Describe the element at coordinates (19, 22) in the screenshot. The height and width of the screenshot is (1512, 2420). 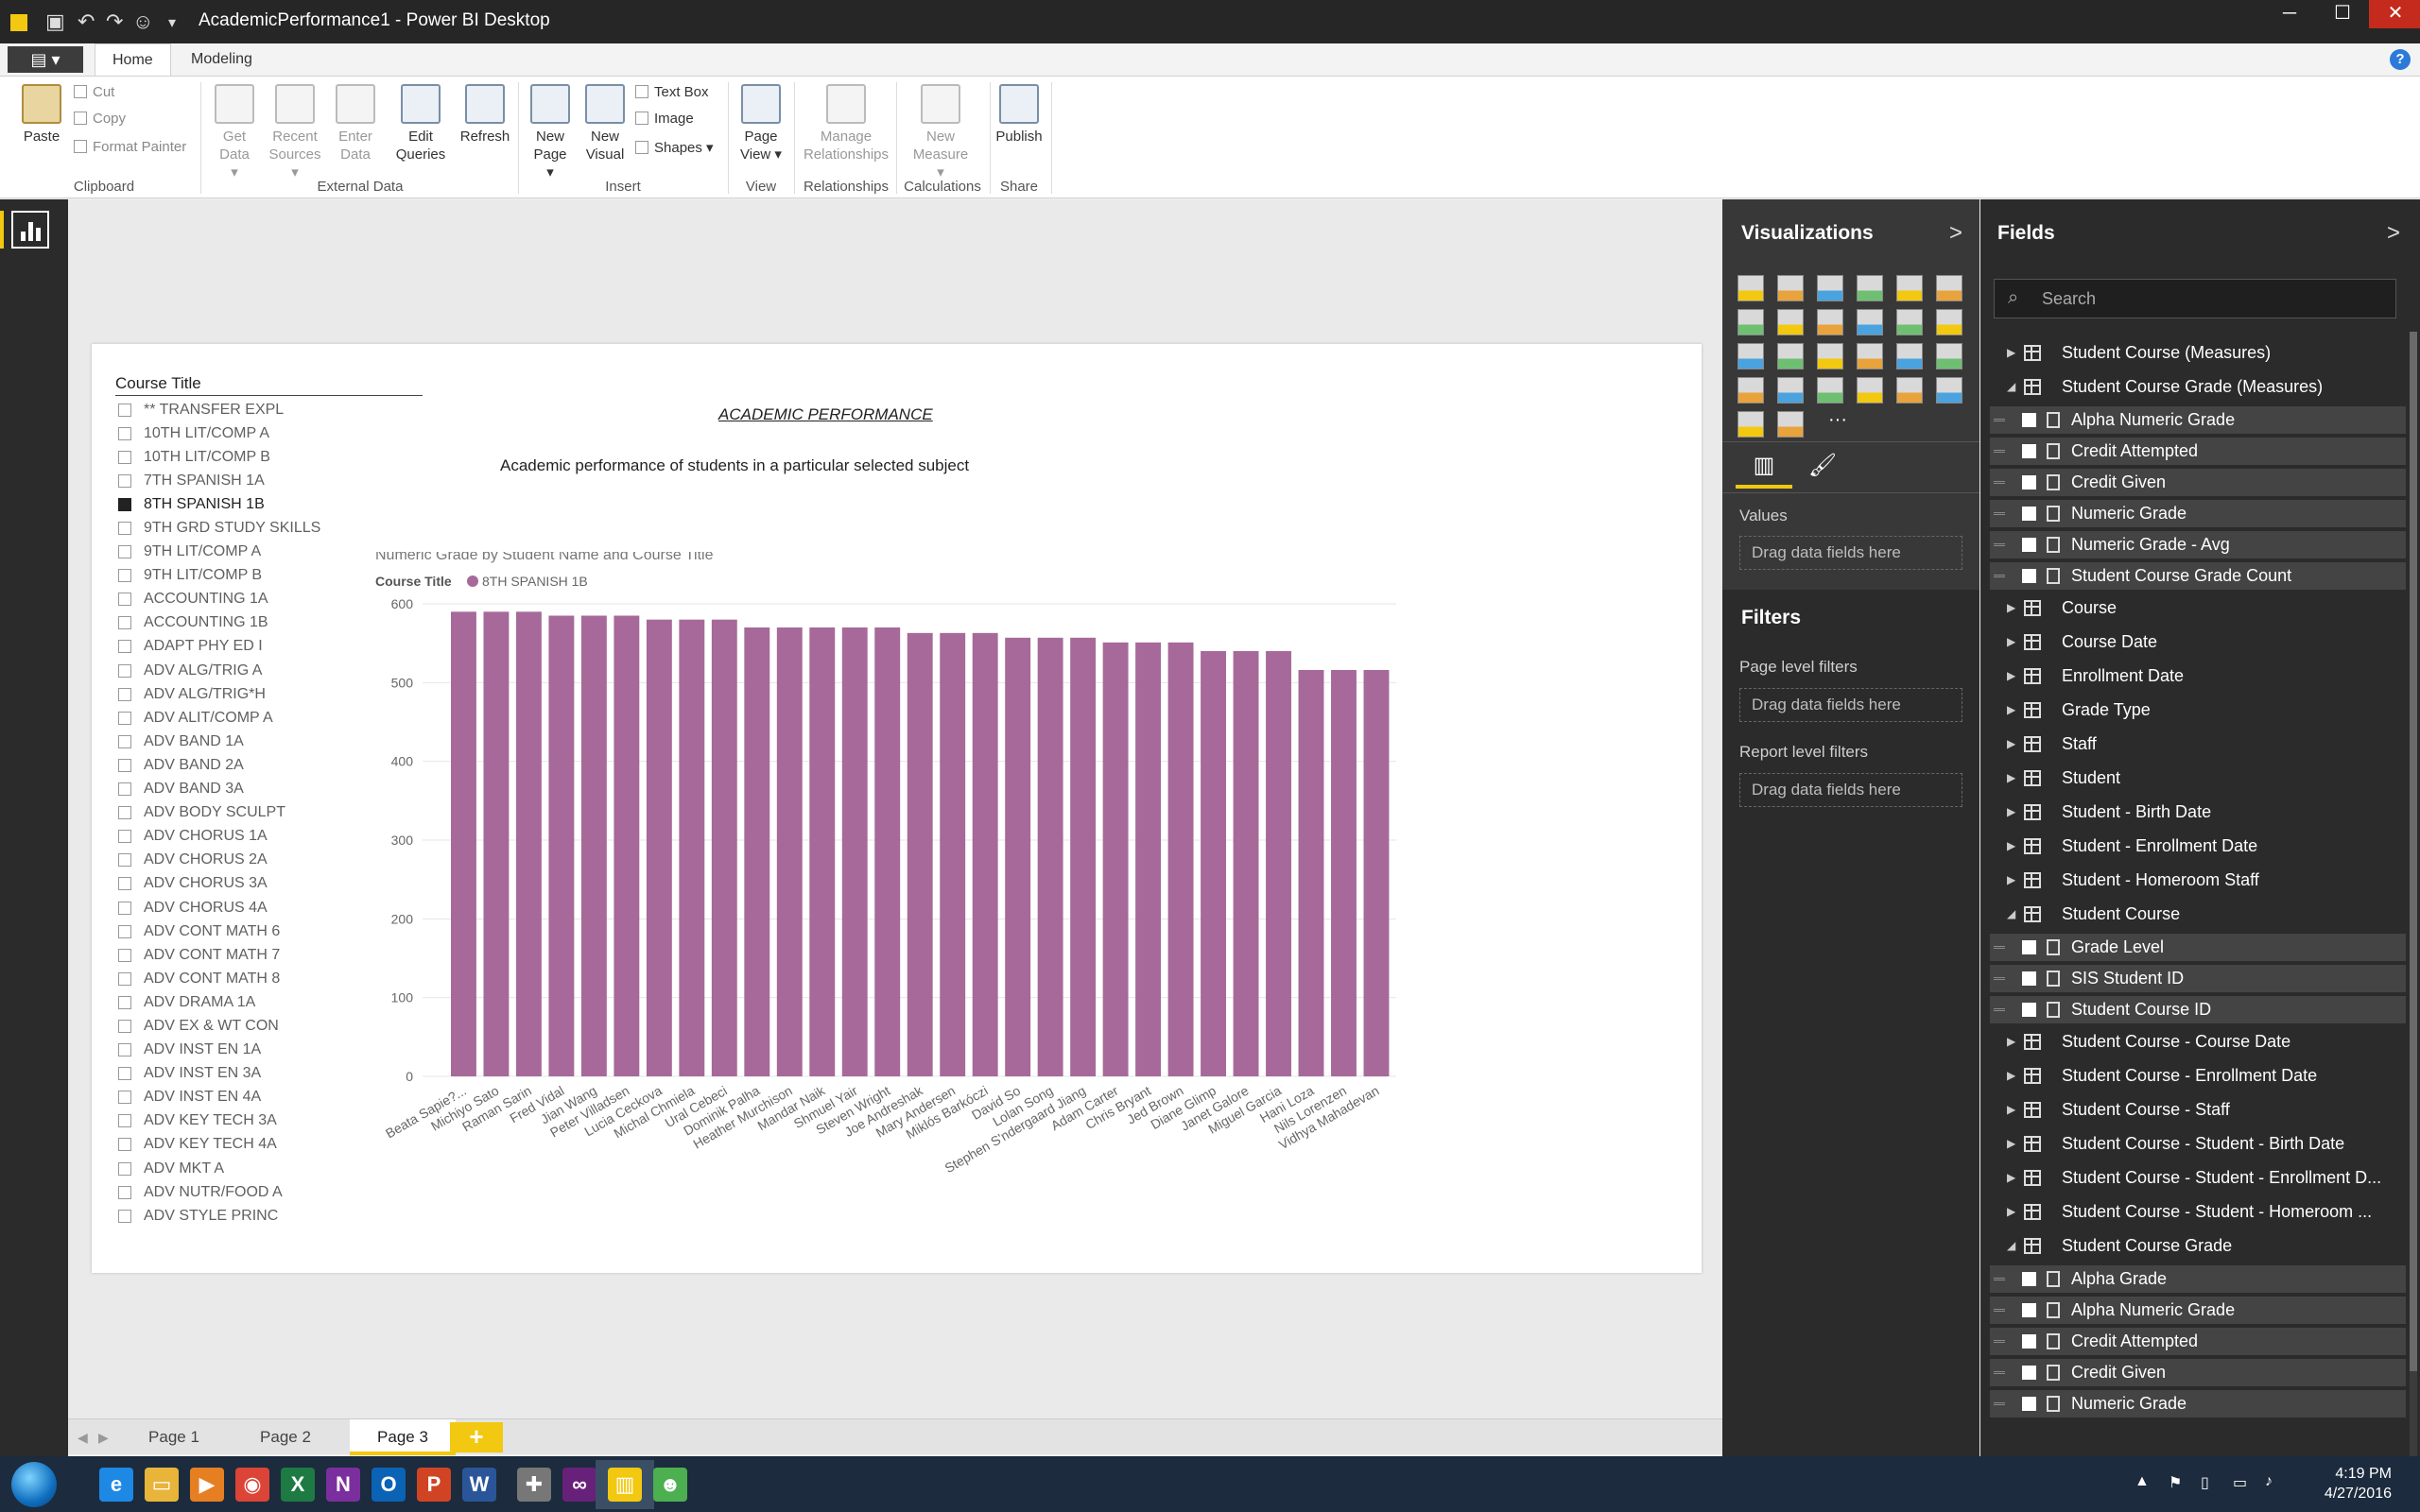
I see `powerbi-app-icon` at that location.